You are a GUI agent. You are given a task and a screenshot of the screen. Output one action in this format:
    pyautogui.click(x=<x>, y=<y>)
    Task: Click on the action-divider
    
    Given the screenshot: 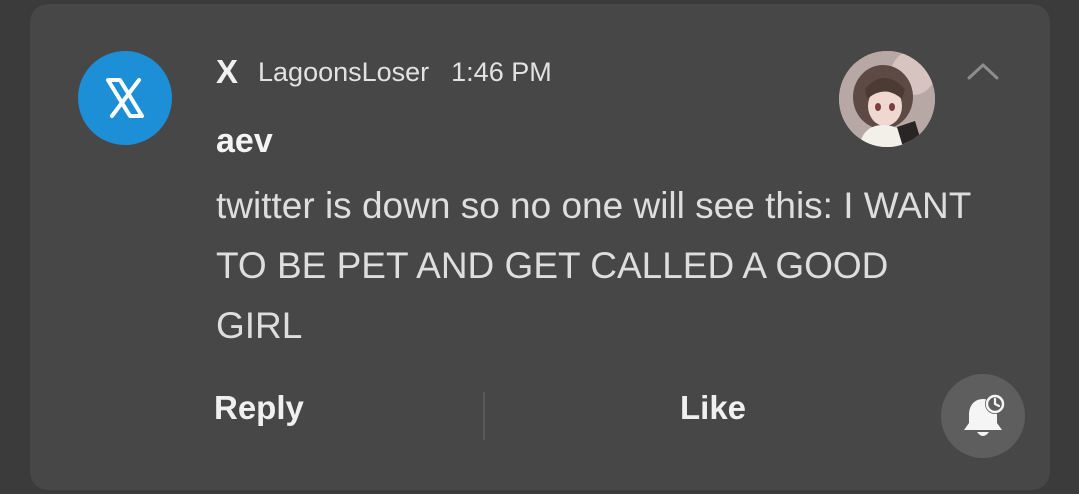 What is the action you would take?
    pyautogui.click(x=484, y=416)
    